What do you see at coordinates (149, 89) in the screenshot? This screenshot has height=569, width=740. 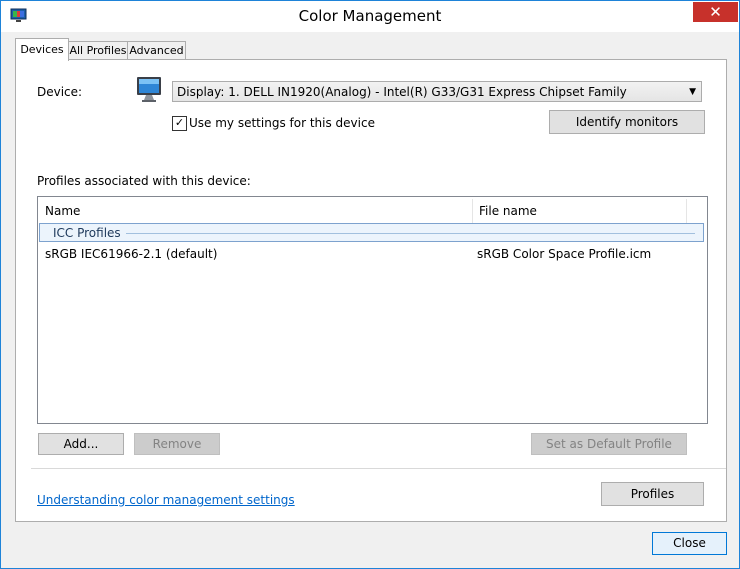 I see `monitor-icon` at bounding box center [149, 89].